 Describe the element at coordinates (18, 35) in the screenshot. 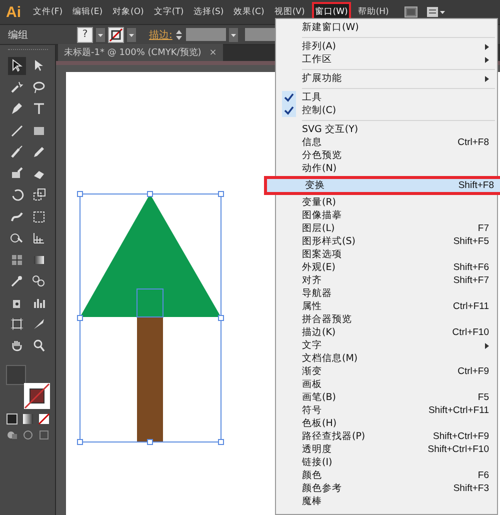

I see `selection-label: 编组` at that location.